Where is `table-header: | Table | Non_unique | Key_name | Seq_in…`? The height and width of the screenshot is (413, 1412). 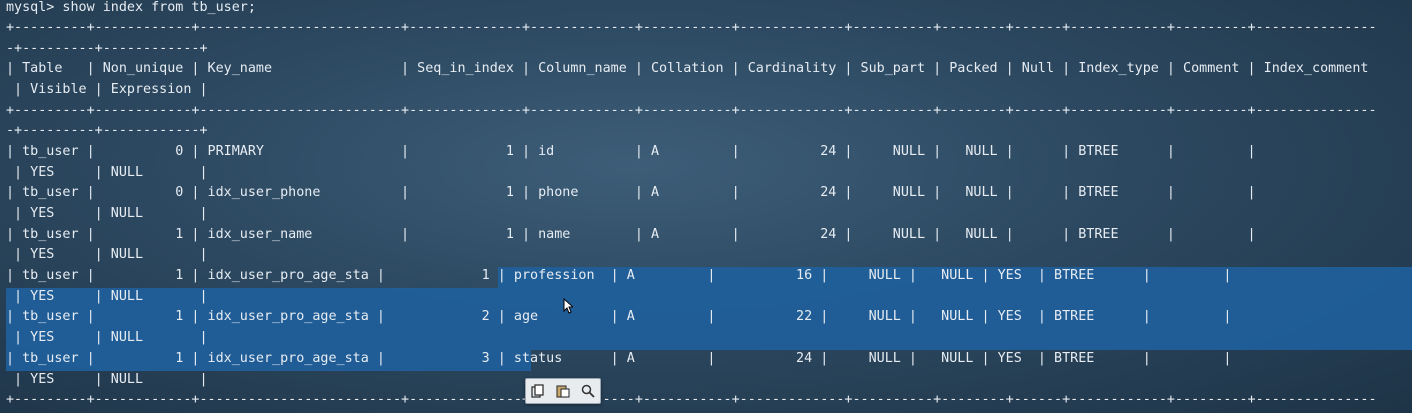 table-header: | Table | Non_unique | Key_name | Seq_in… is located at coordinates (687, 68).